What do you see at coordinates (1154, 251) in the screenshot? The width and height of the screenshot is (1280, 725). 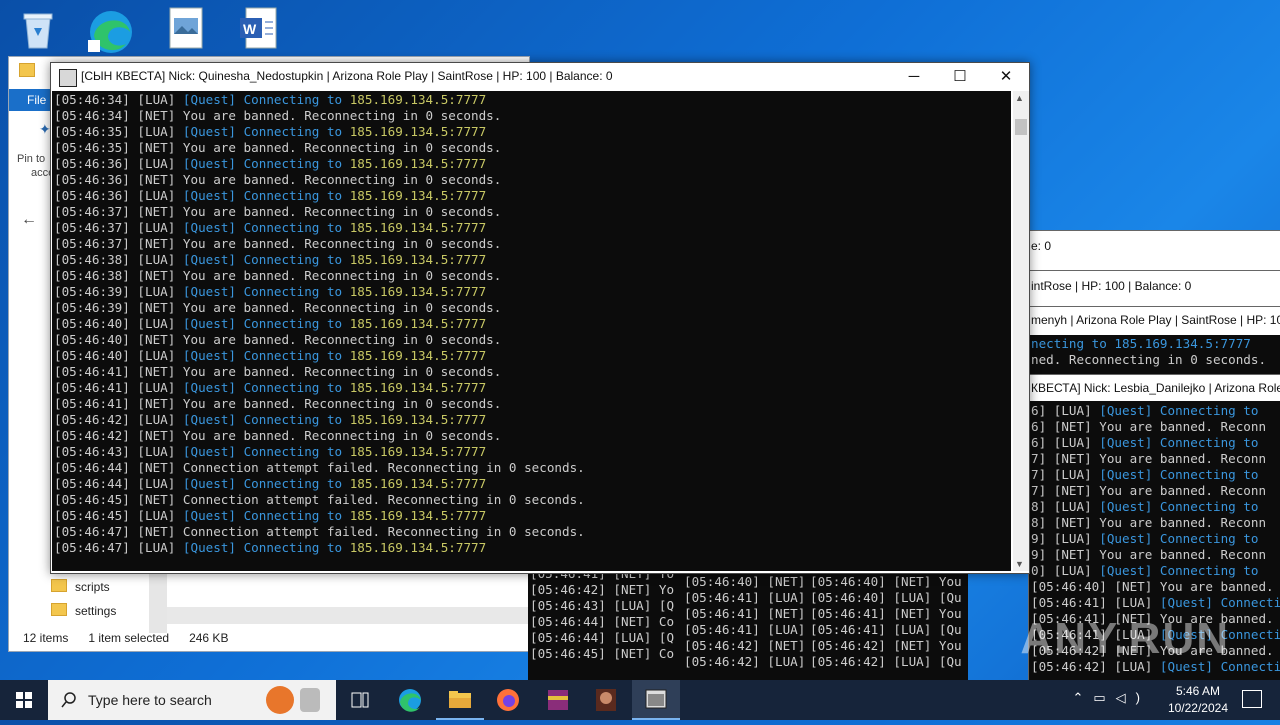 I see `bg-console-window: e: 0` at bounding box center [1154, 251].